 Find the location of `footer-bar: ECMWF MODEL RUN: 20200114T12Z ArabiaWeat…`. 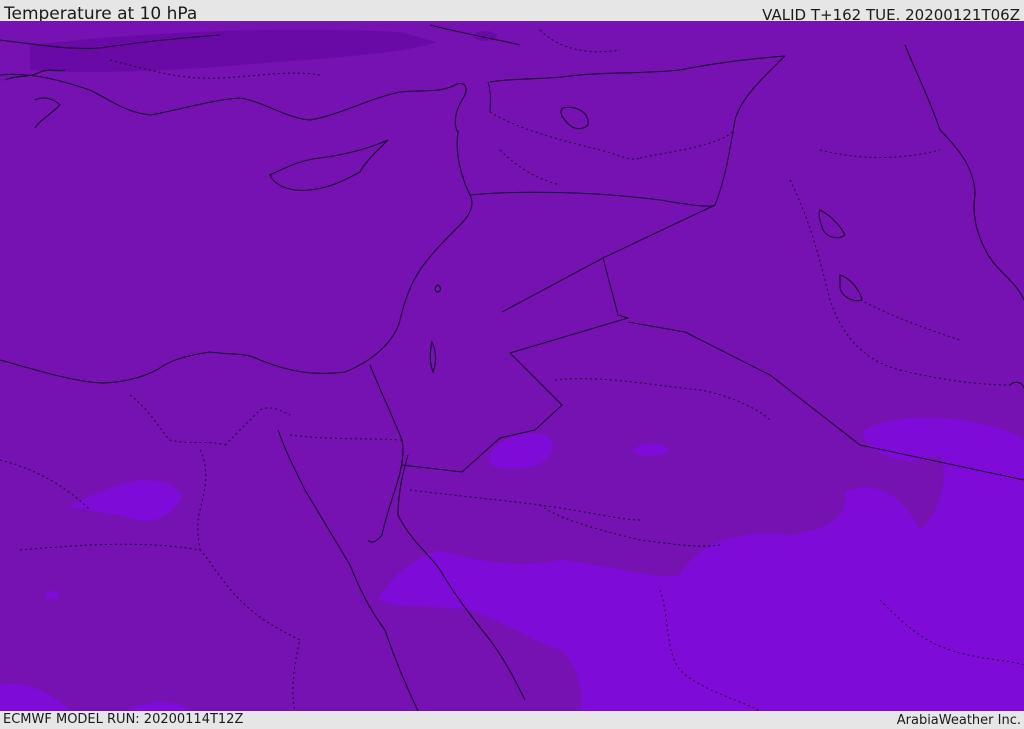

footer-bar: ECMWF MODEL RUN: 20200114T12Z ArabiaWeat… is located at coordinates (512, 720).